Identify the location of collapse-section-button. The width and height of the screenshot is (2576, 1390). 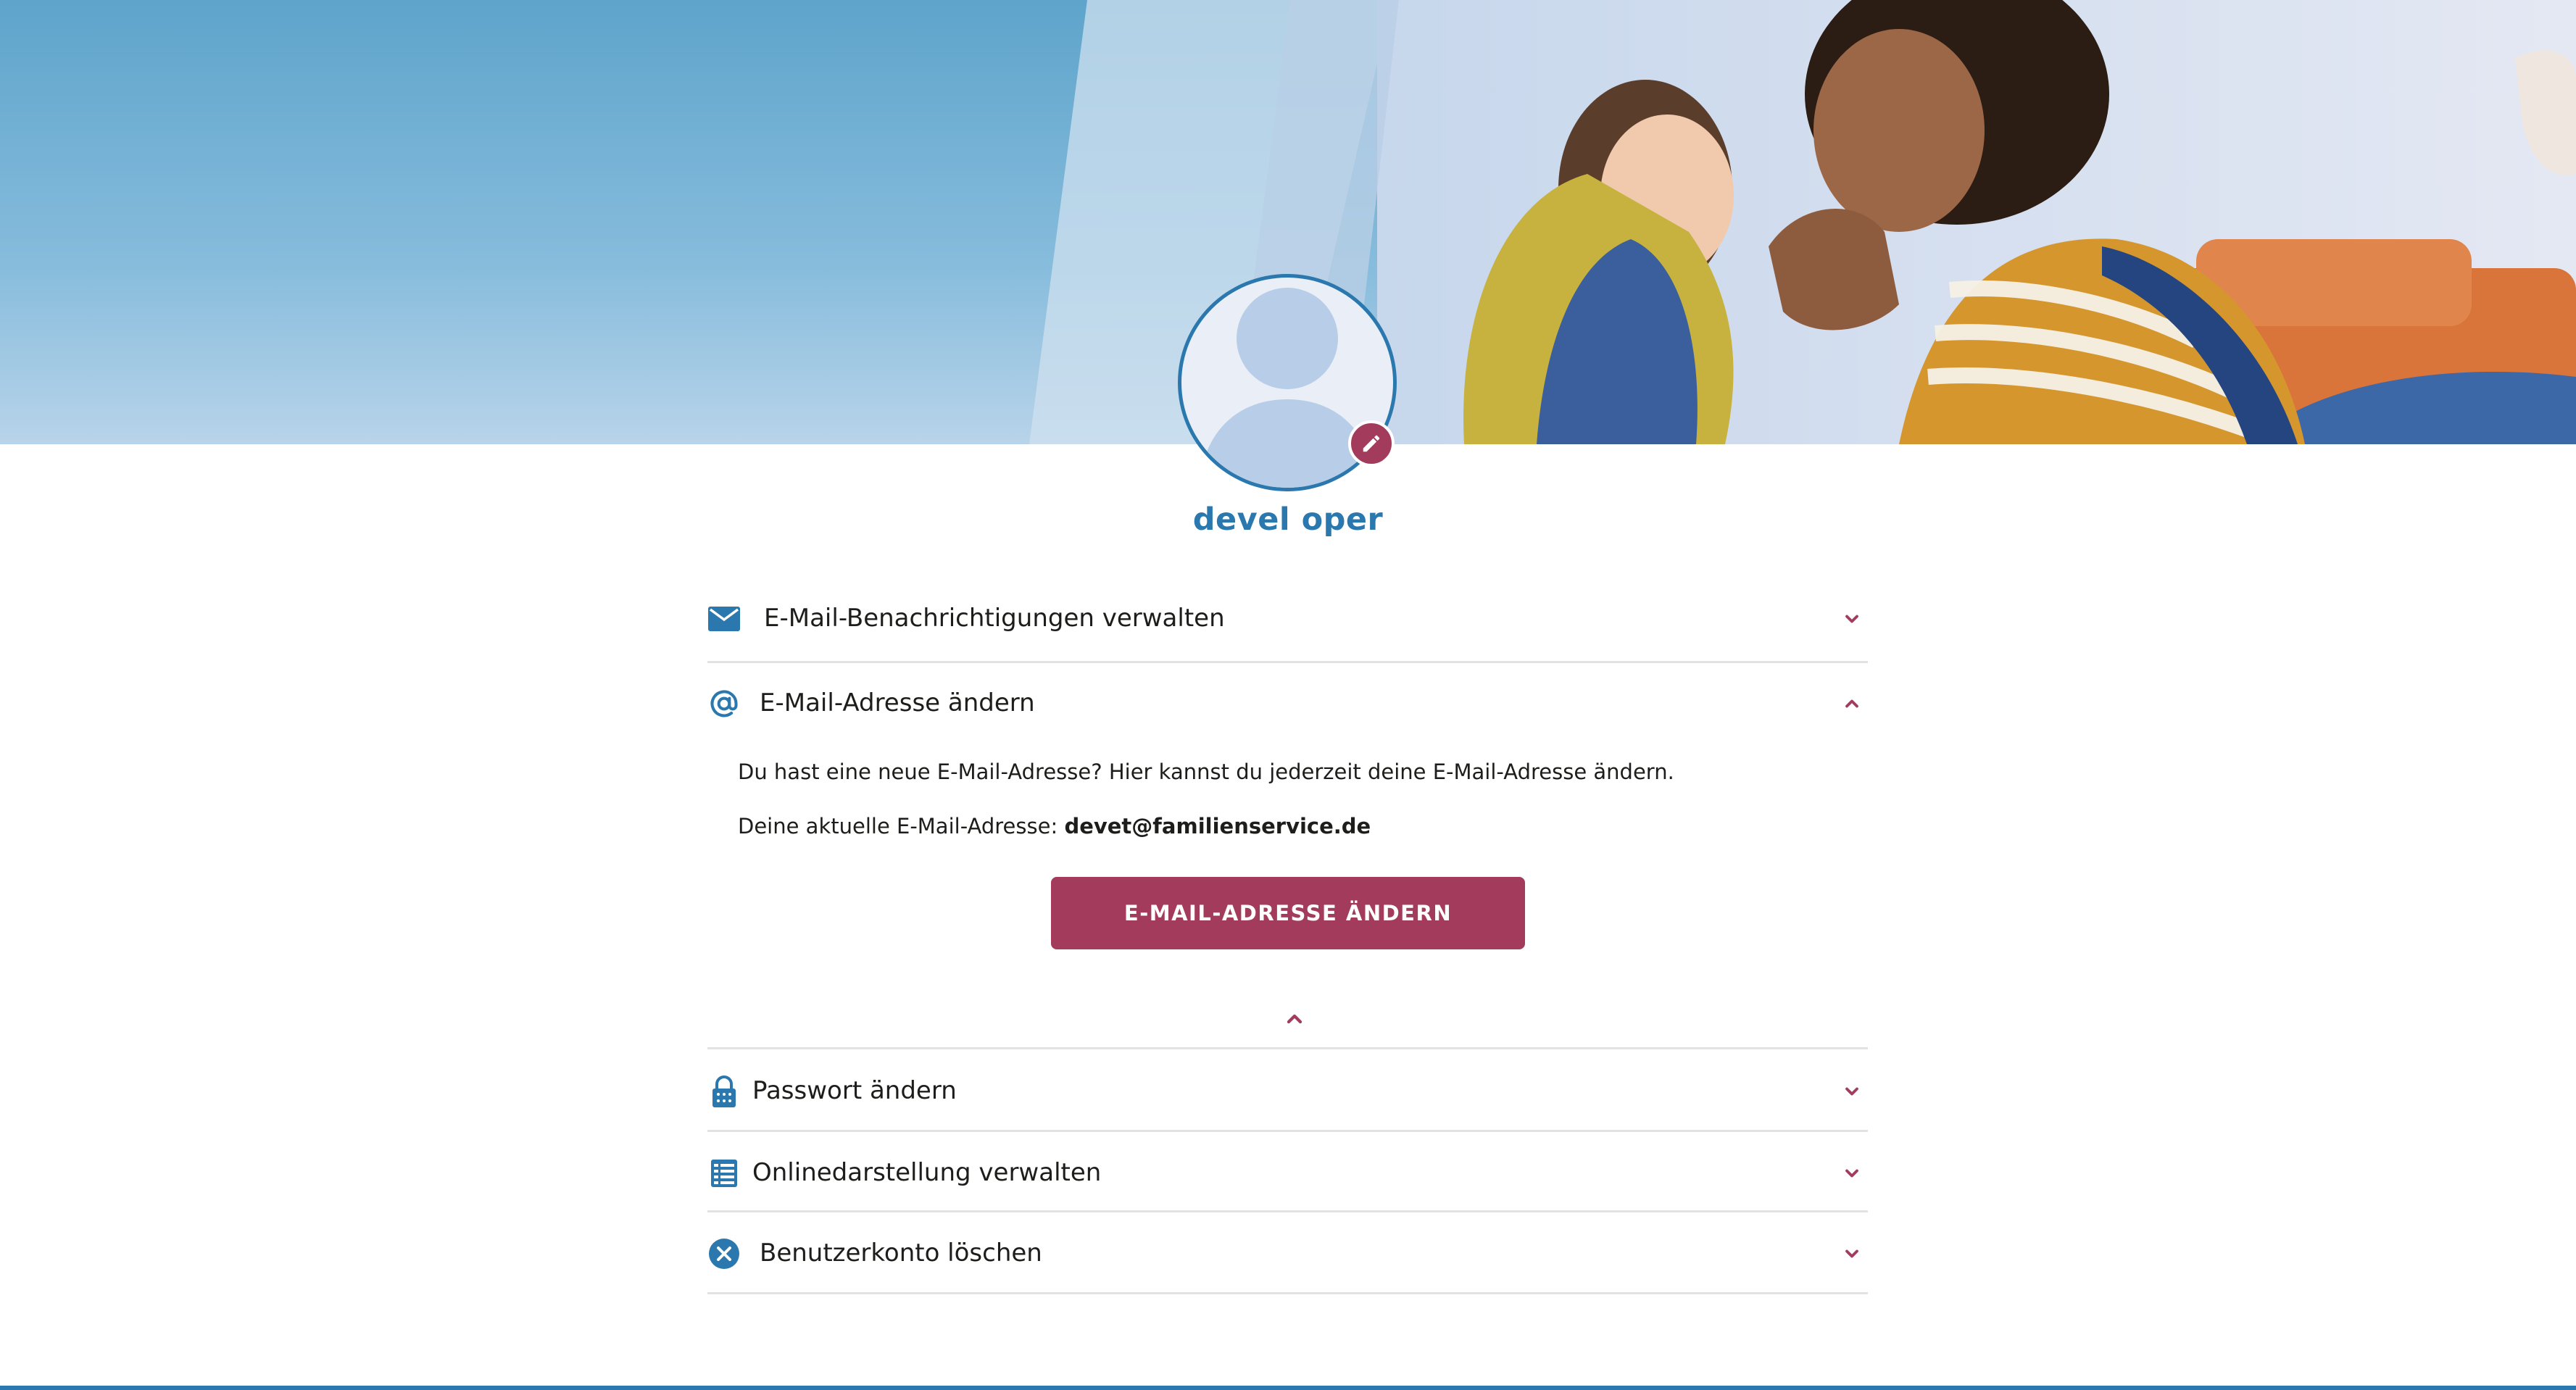
(1294, 1019).